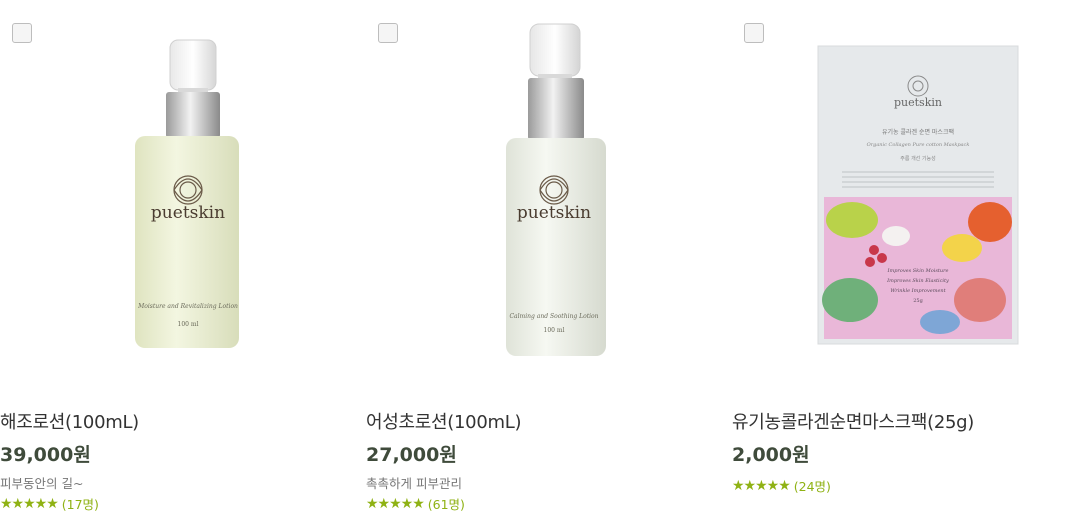  Describe the element at coordinates (812, 486) in the screenshot. I see `review-count: (24명)` at that location.